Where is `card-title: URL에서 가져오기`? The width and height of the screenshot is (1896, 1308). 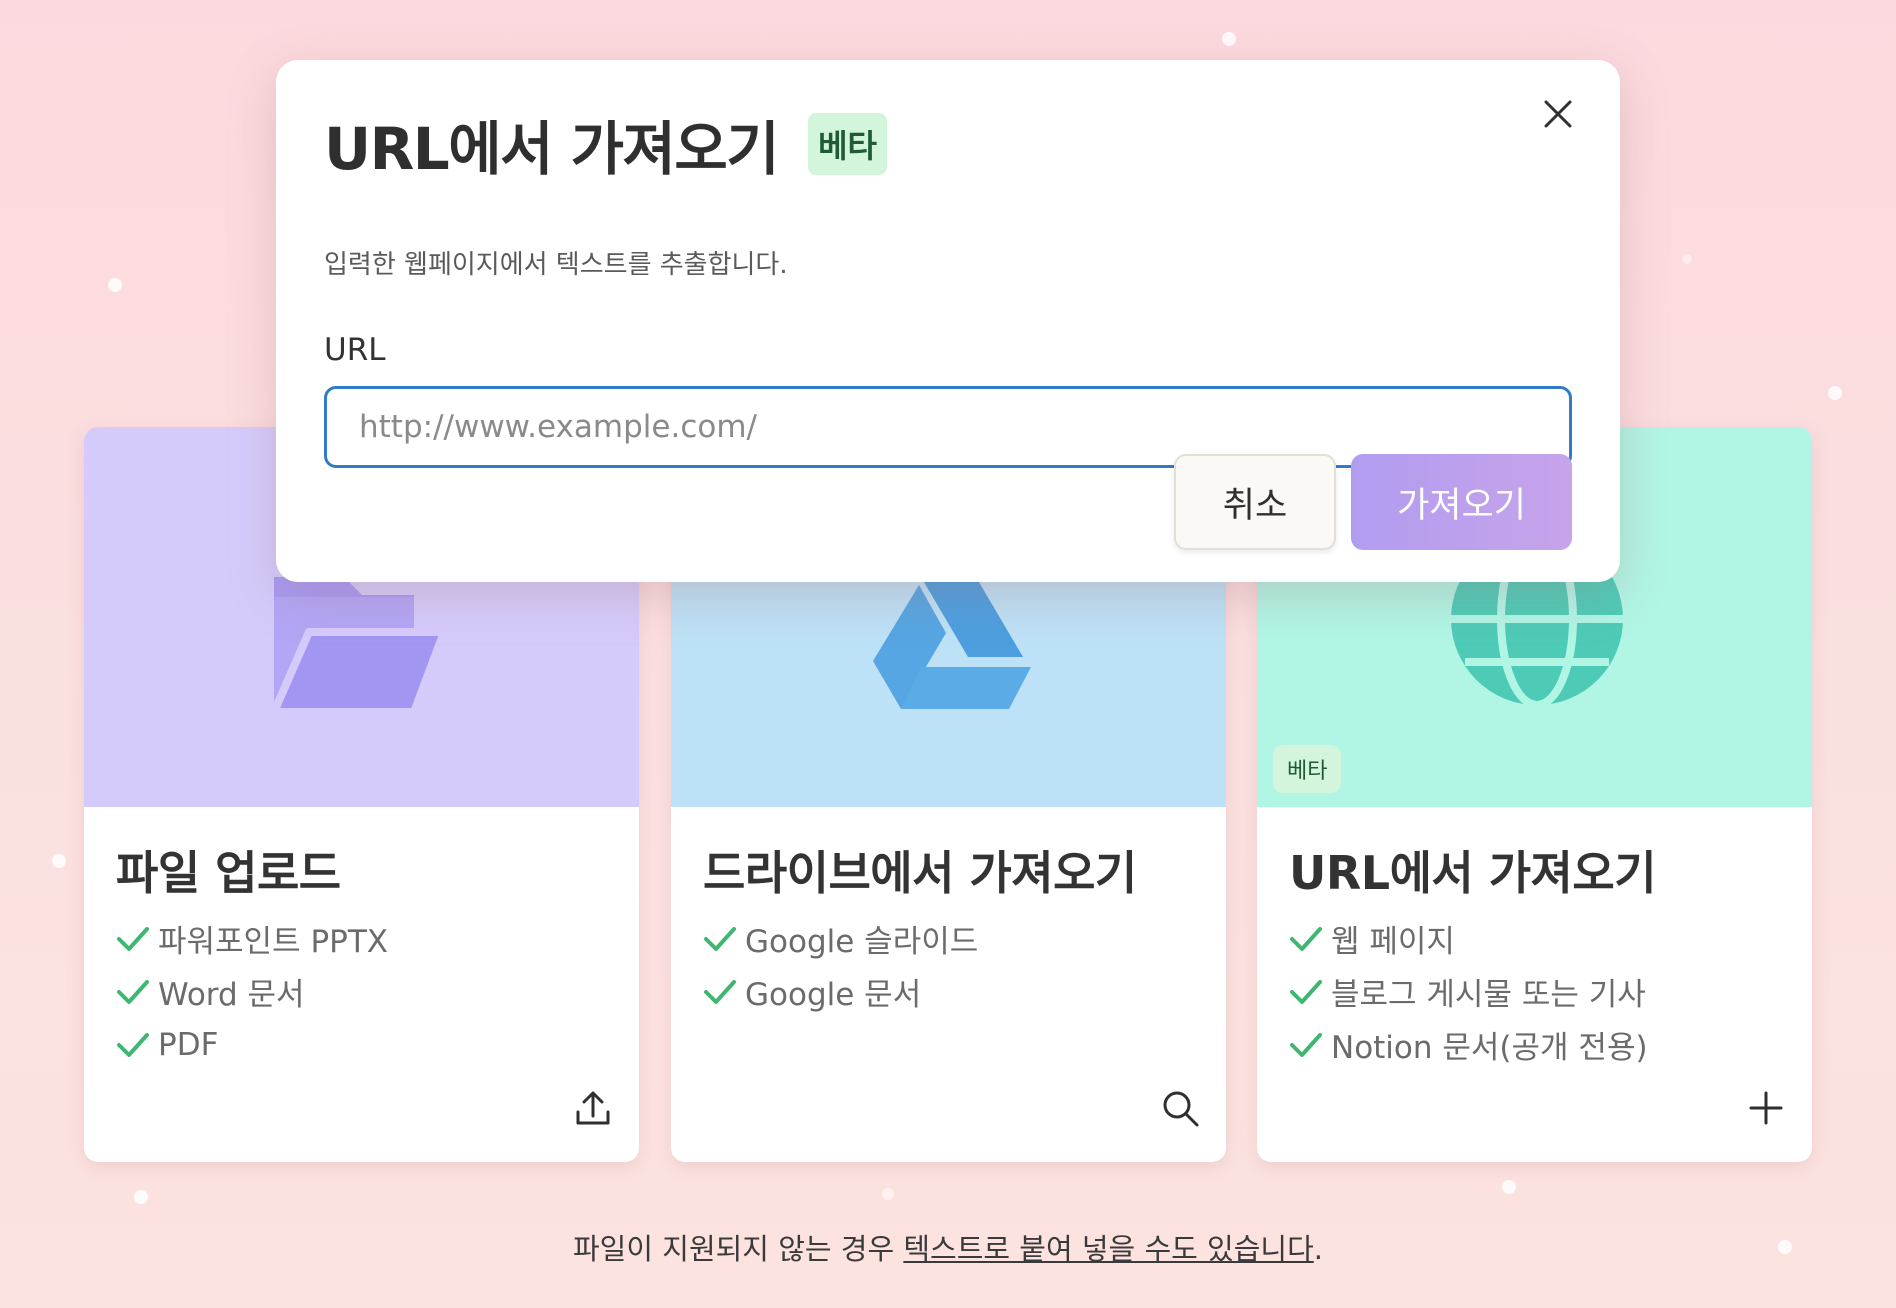
card-title: URL에서 가져오기 is located at coordinates (1473, 873).